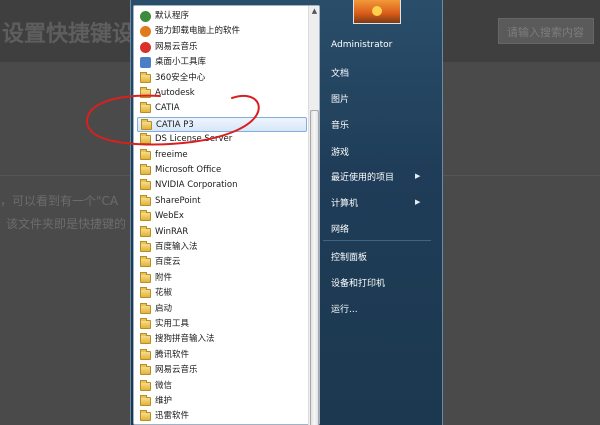  What do you see at coordinates (314, 11) in the screenshot?
I see `scroll-up-icon: ▲` at bounding box center [314, 11].